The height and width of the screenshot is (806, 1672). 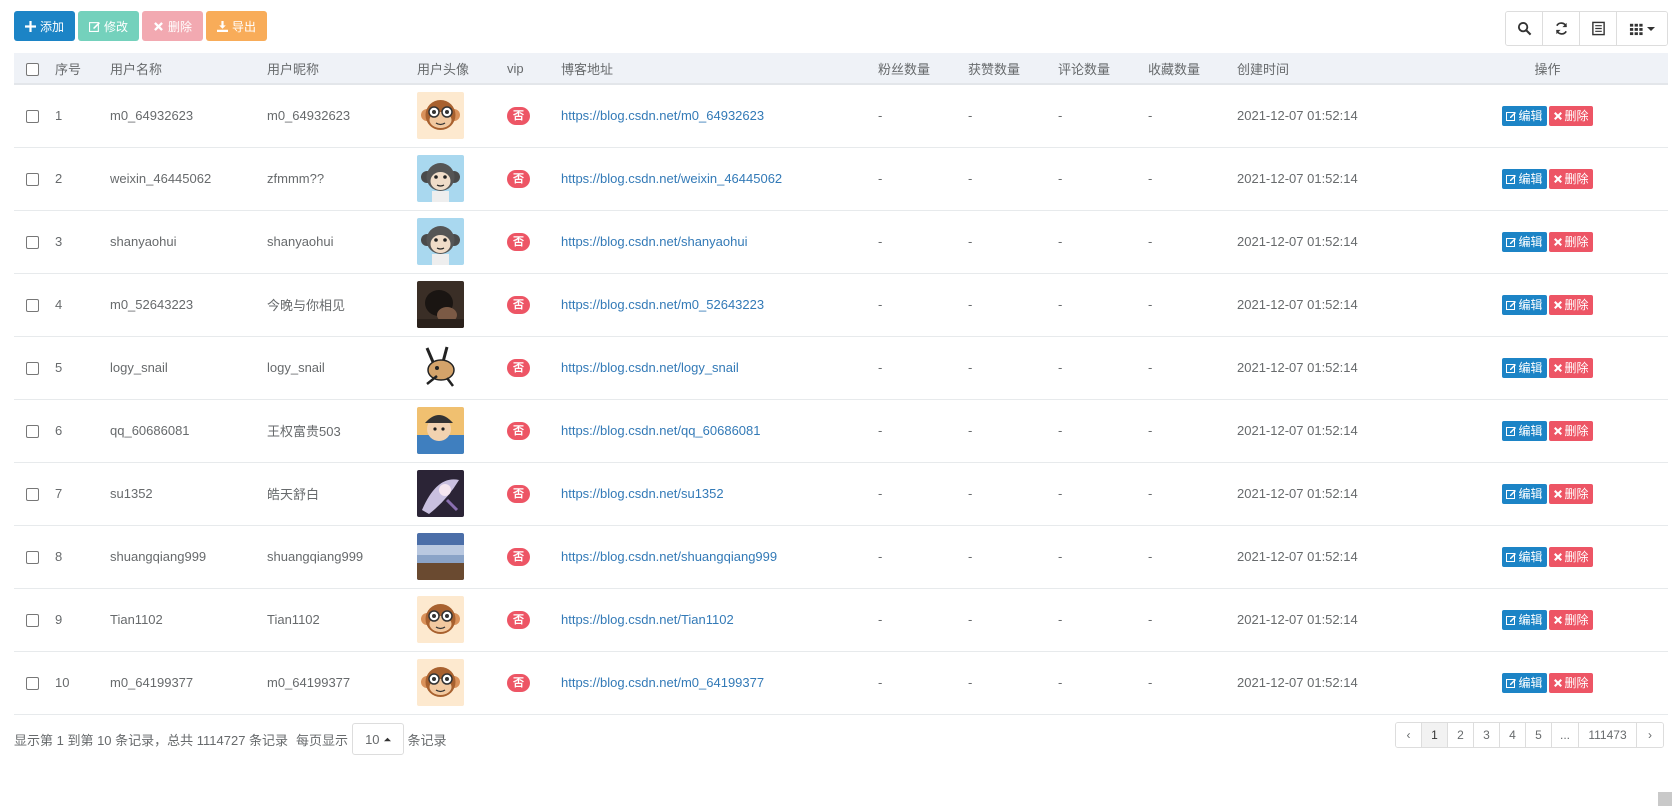 I want to click on page-size-select: 10, so click(x=378, y=739).